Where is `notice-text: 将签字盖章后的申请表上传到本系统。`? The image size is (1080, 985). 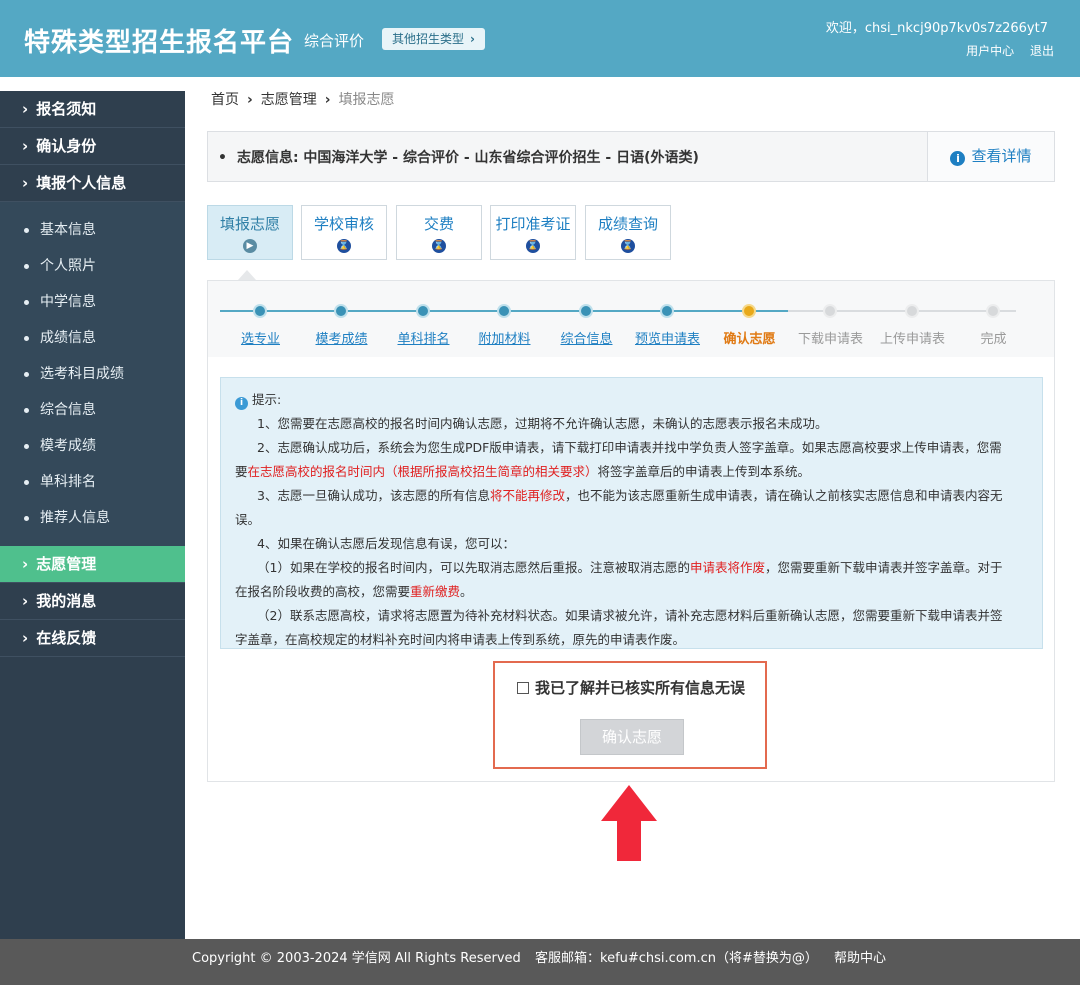 notice-text: 将签字盖章后的申请表上传到本系统。 is located at coordinates (704, 471).